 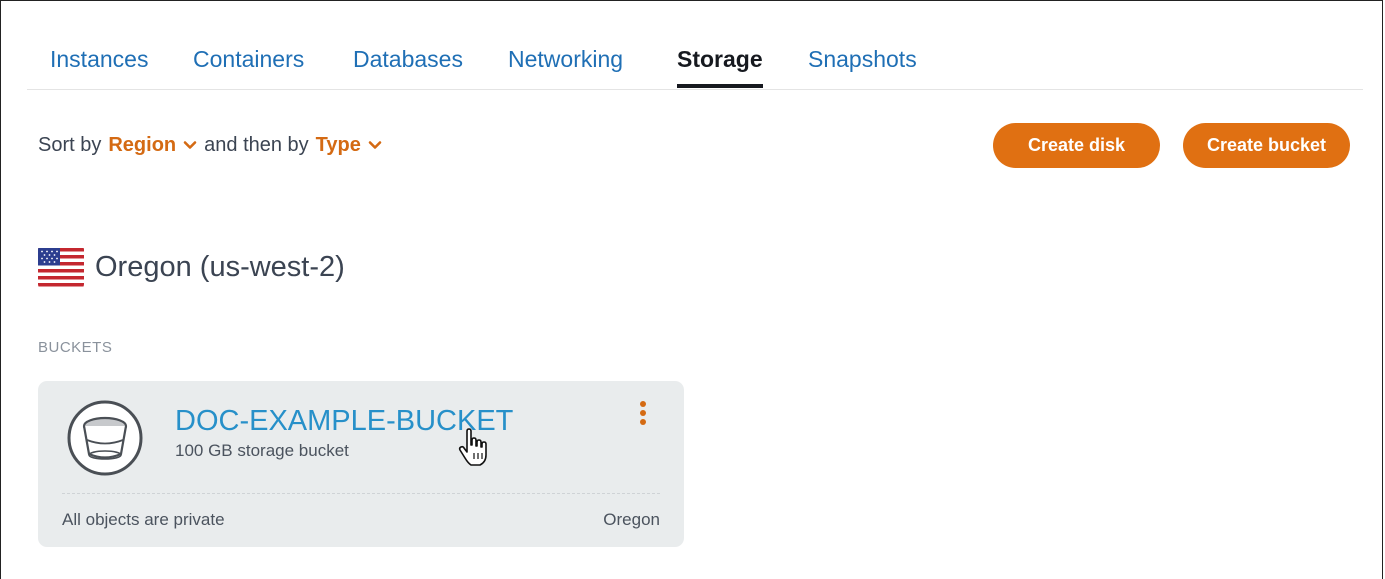 What do you see at coordinates (720, 67) in the screenshot?
I see `tab-storage: Storage` at bounding box center [720, 67].